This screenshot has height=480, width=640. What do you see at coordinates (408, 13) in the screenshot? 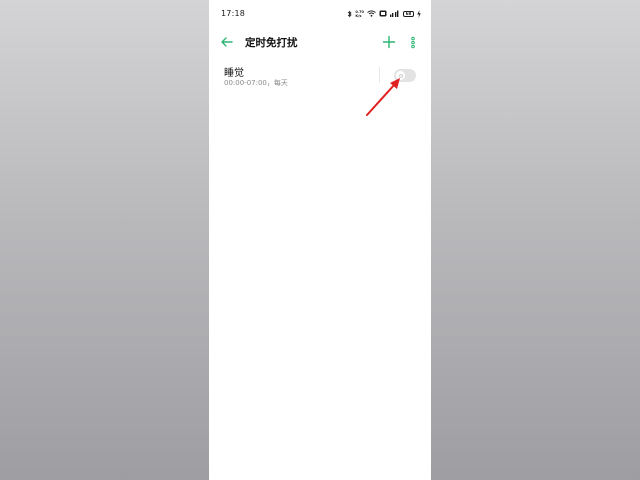
I see `battery-icon: 68` at bounding box center [408, 13].